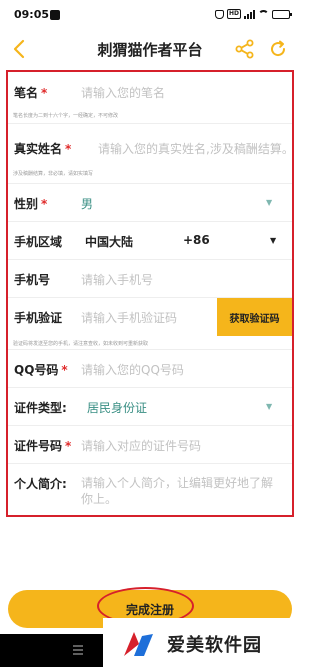 This screenshot has height=667, width=320. I want to click on watermark-text: 爱美软件园, so click(214, 645).